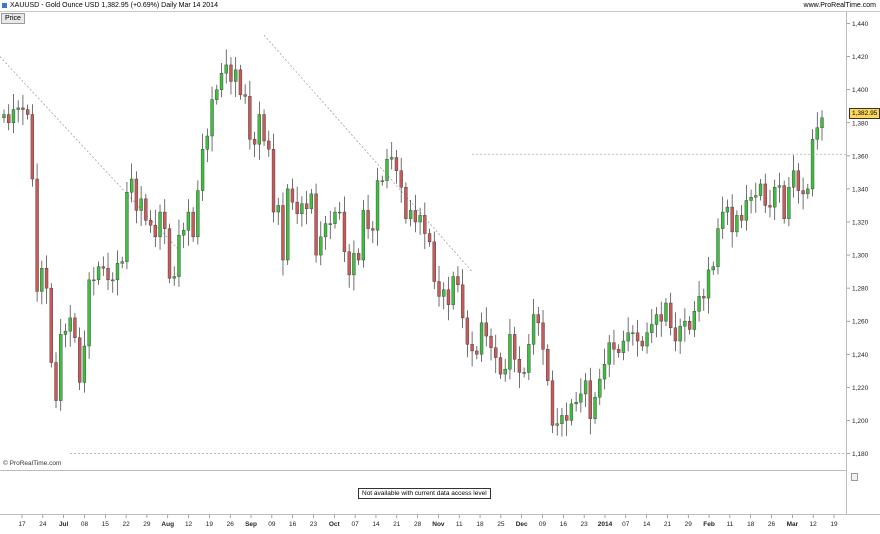 Image resolution: width=880 pixels, height=534 pixels. What do you see at coordinates (418, 524) in the screenshot?
I see `x-tick-label: 28` at bounding box center [418, 524].